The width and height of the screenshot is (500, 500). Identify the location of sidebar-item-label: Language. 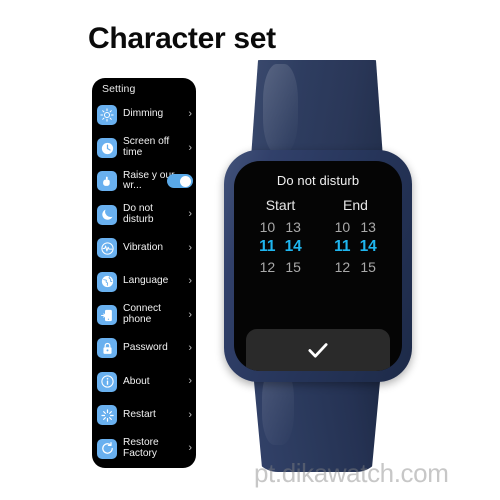
(146, 281).